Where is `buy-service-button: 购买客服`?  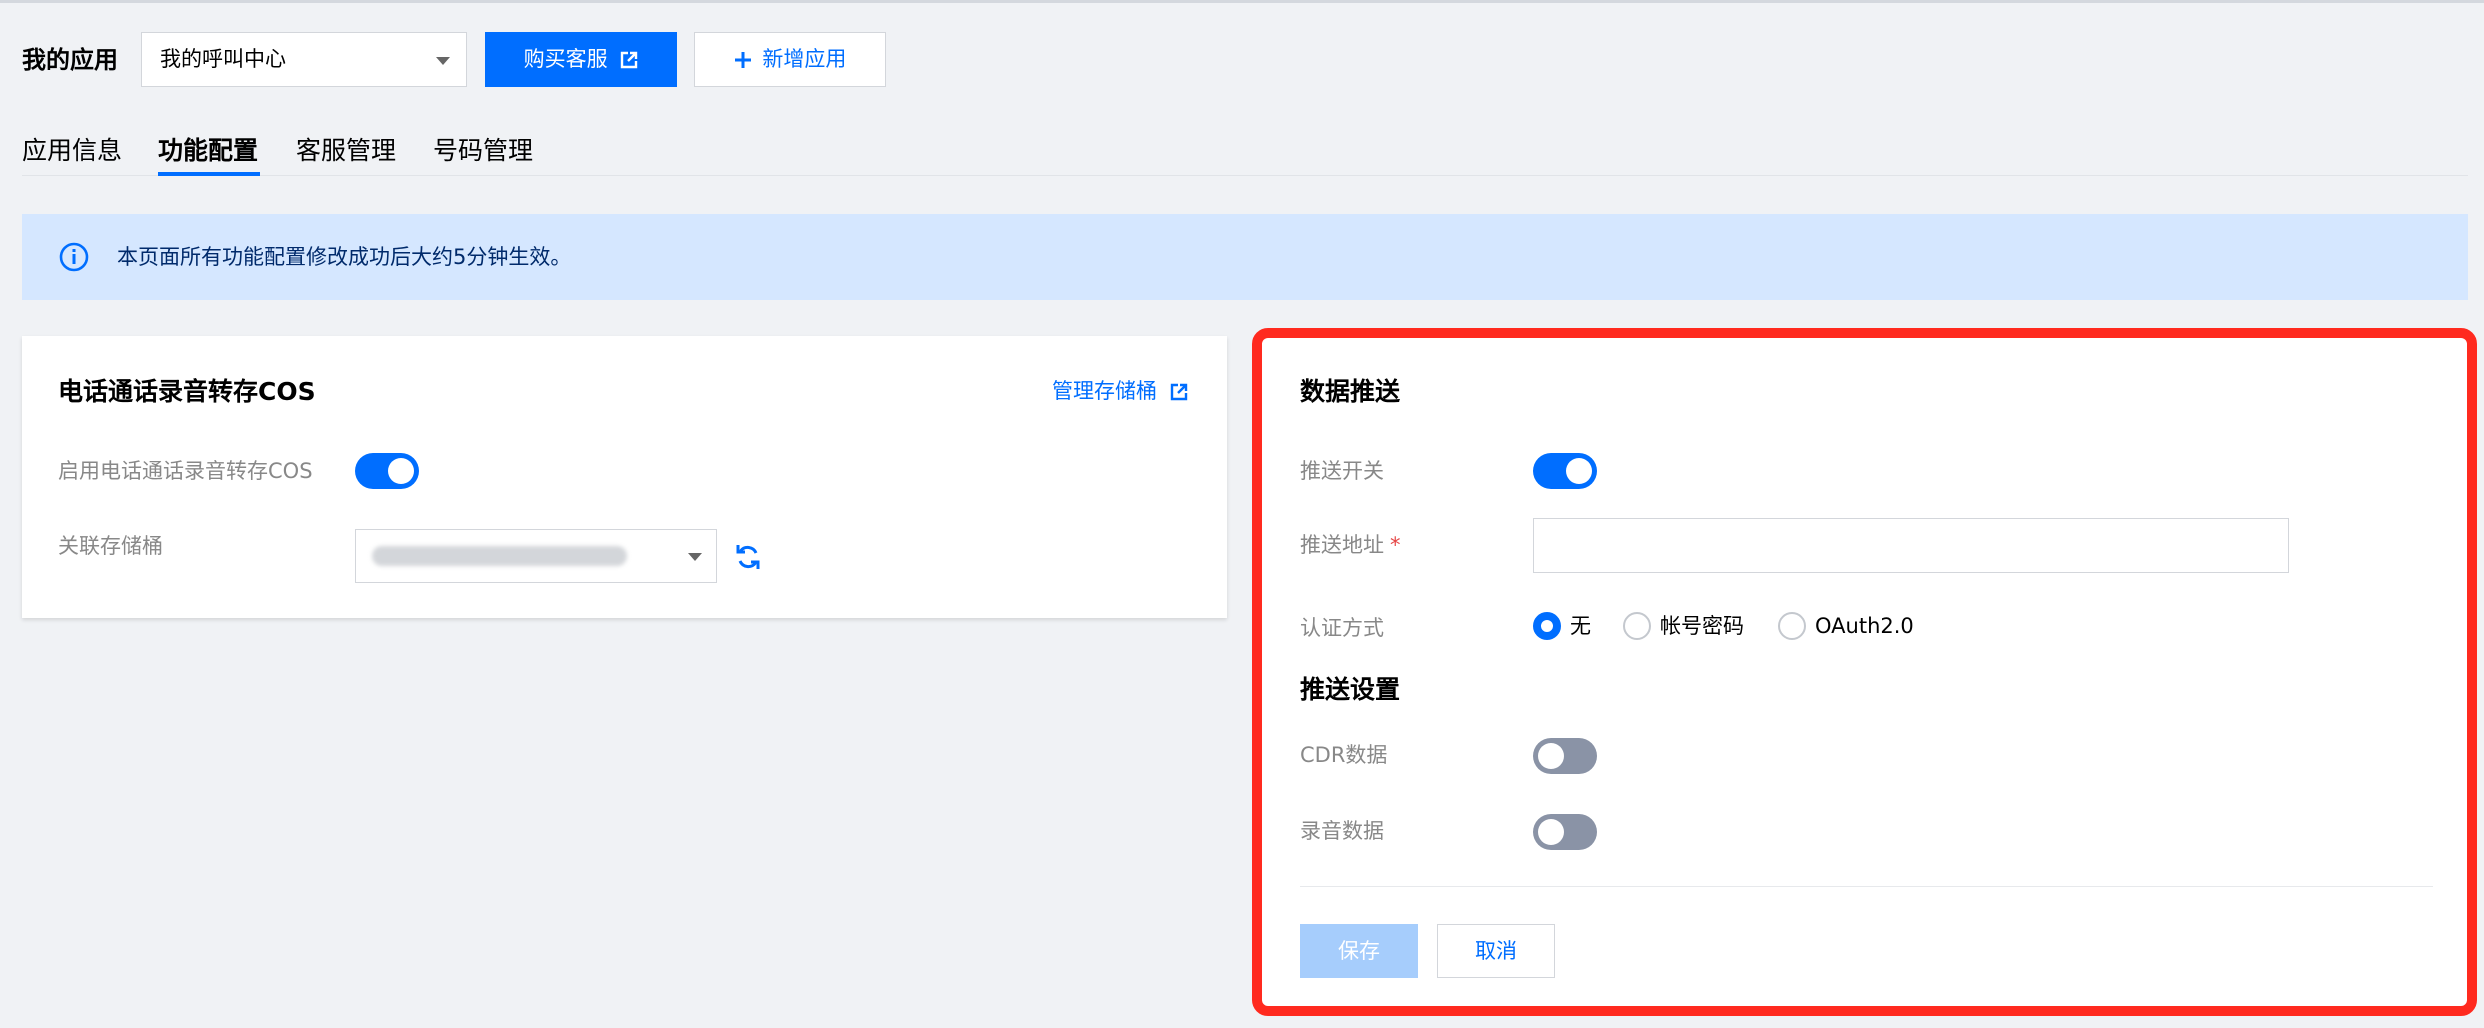 buy-service-button: 购买客服 is located at coordinates (581, 59).